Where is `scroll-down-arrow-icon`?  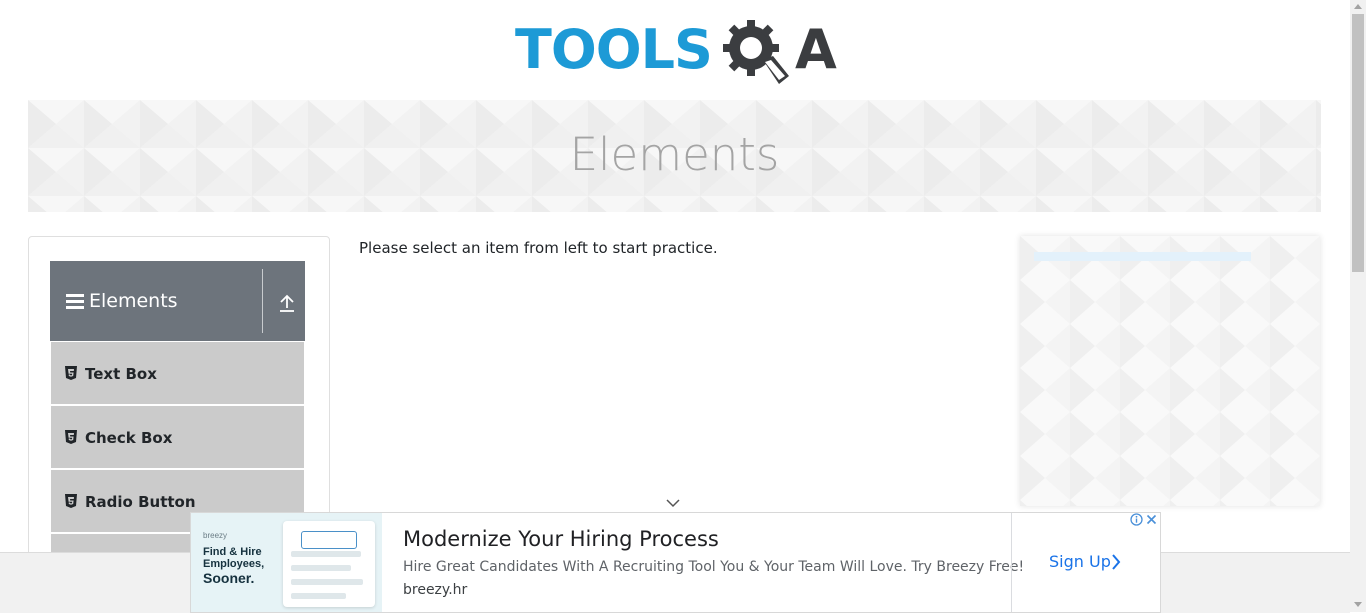
scroll-down-arrow-icon is located at coordinates (1358, 604).